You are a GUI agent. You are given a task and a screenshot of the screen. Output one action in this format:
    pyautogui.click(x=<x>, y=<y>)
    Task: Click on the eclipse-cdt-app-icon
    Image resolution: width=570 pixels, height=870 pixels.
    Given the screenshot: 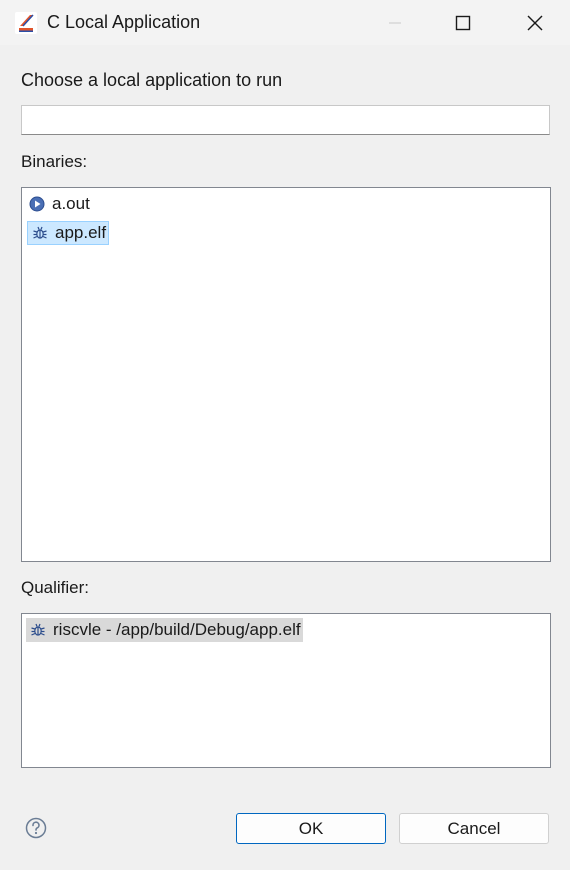 What is the action you would take?
    pyautogui.click(x=26, y=23)
    